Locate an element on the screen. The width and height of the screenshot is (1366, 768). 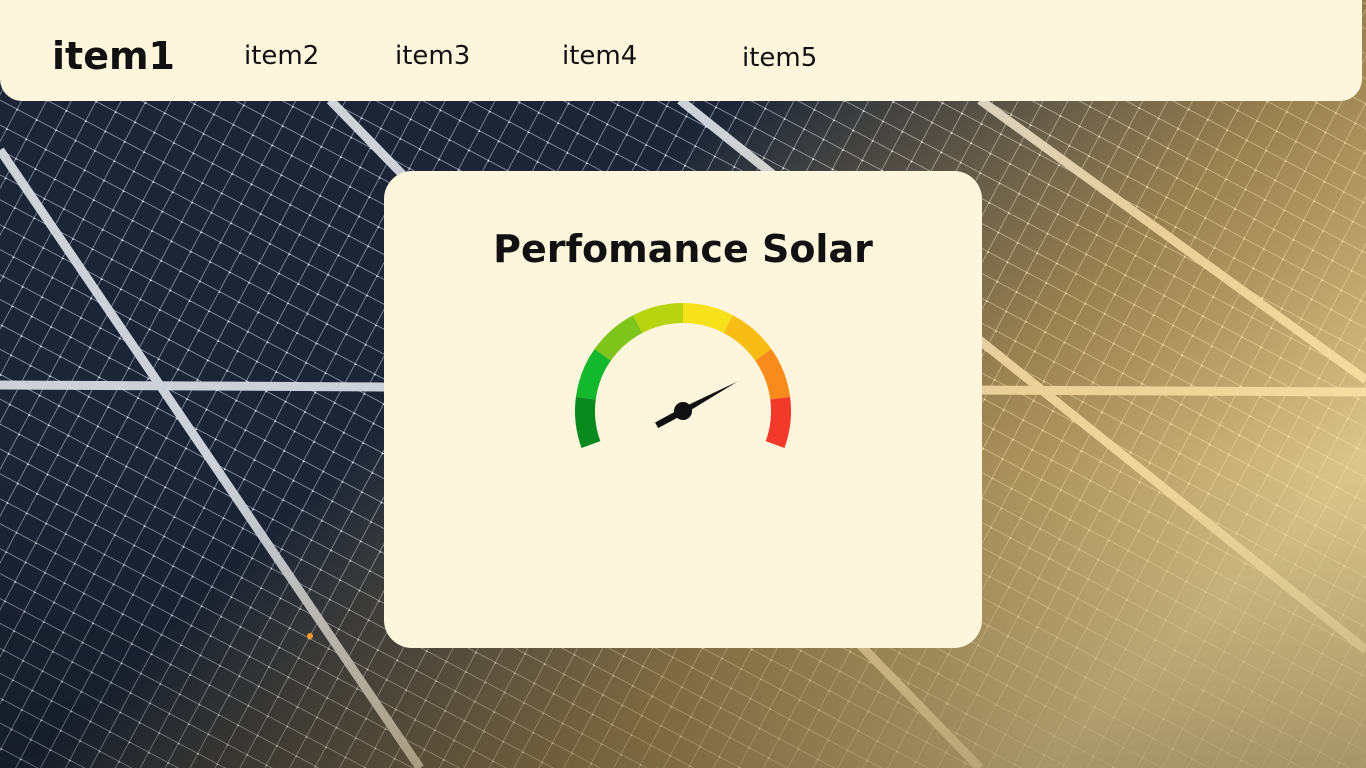
nav-item-2: item2 is located at coordinates (281, 56).